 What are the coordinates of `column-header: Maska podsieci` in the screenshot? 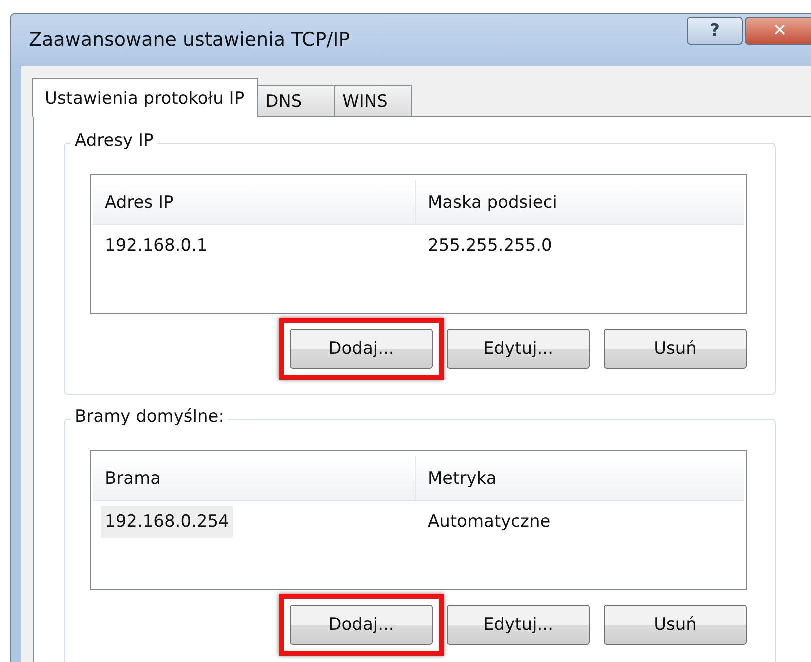 It's located at (580, 202).